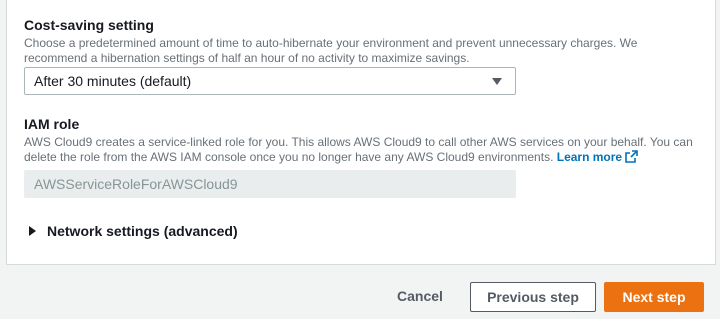 The height and width of the screenshot is (319, 720). Describe the element at coordinates (589, 157) in the screenshot. I see `learn-more-label: Learn more` at that location.